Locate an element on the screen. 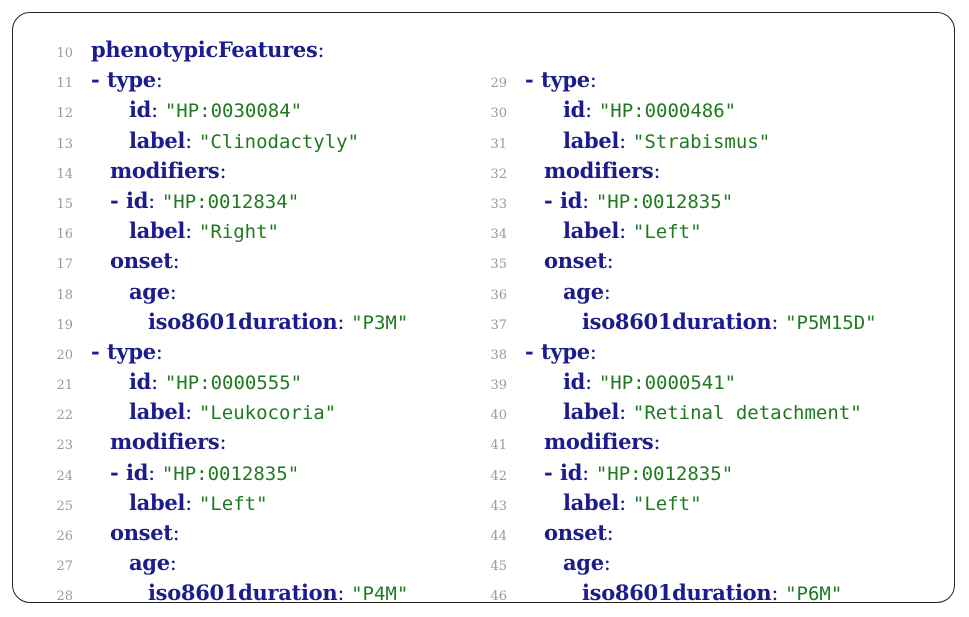  line-number: 18 is located at coordinates (64, 295).